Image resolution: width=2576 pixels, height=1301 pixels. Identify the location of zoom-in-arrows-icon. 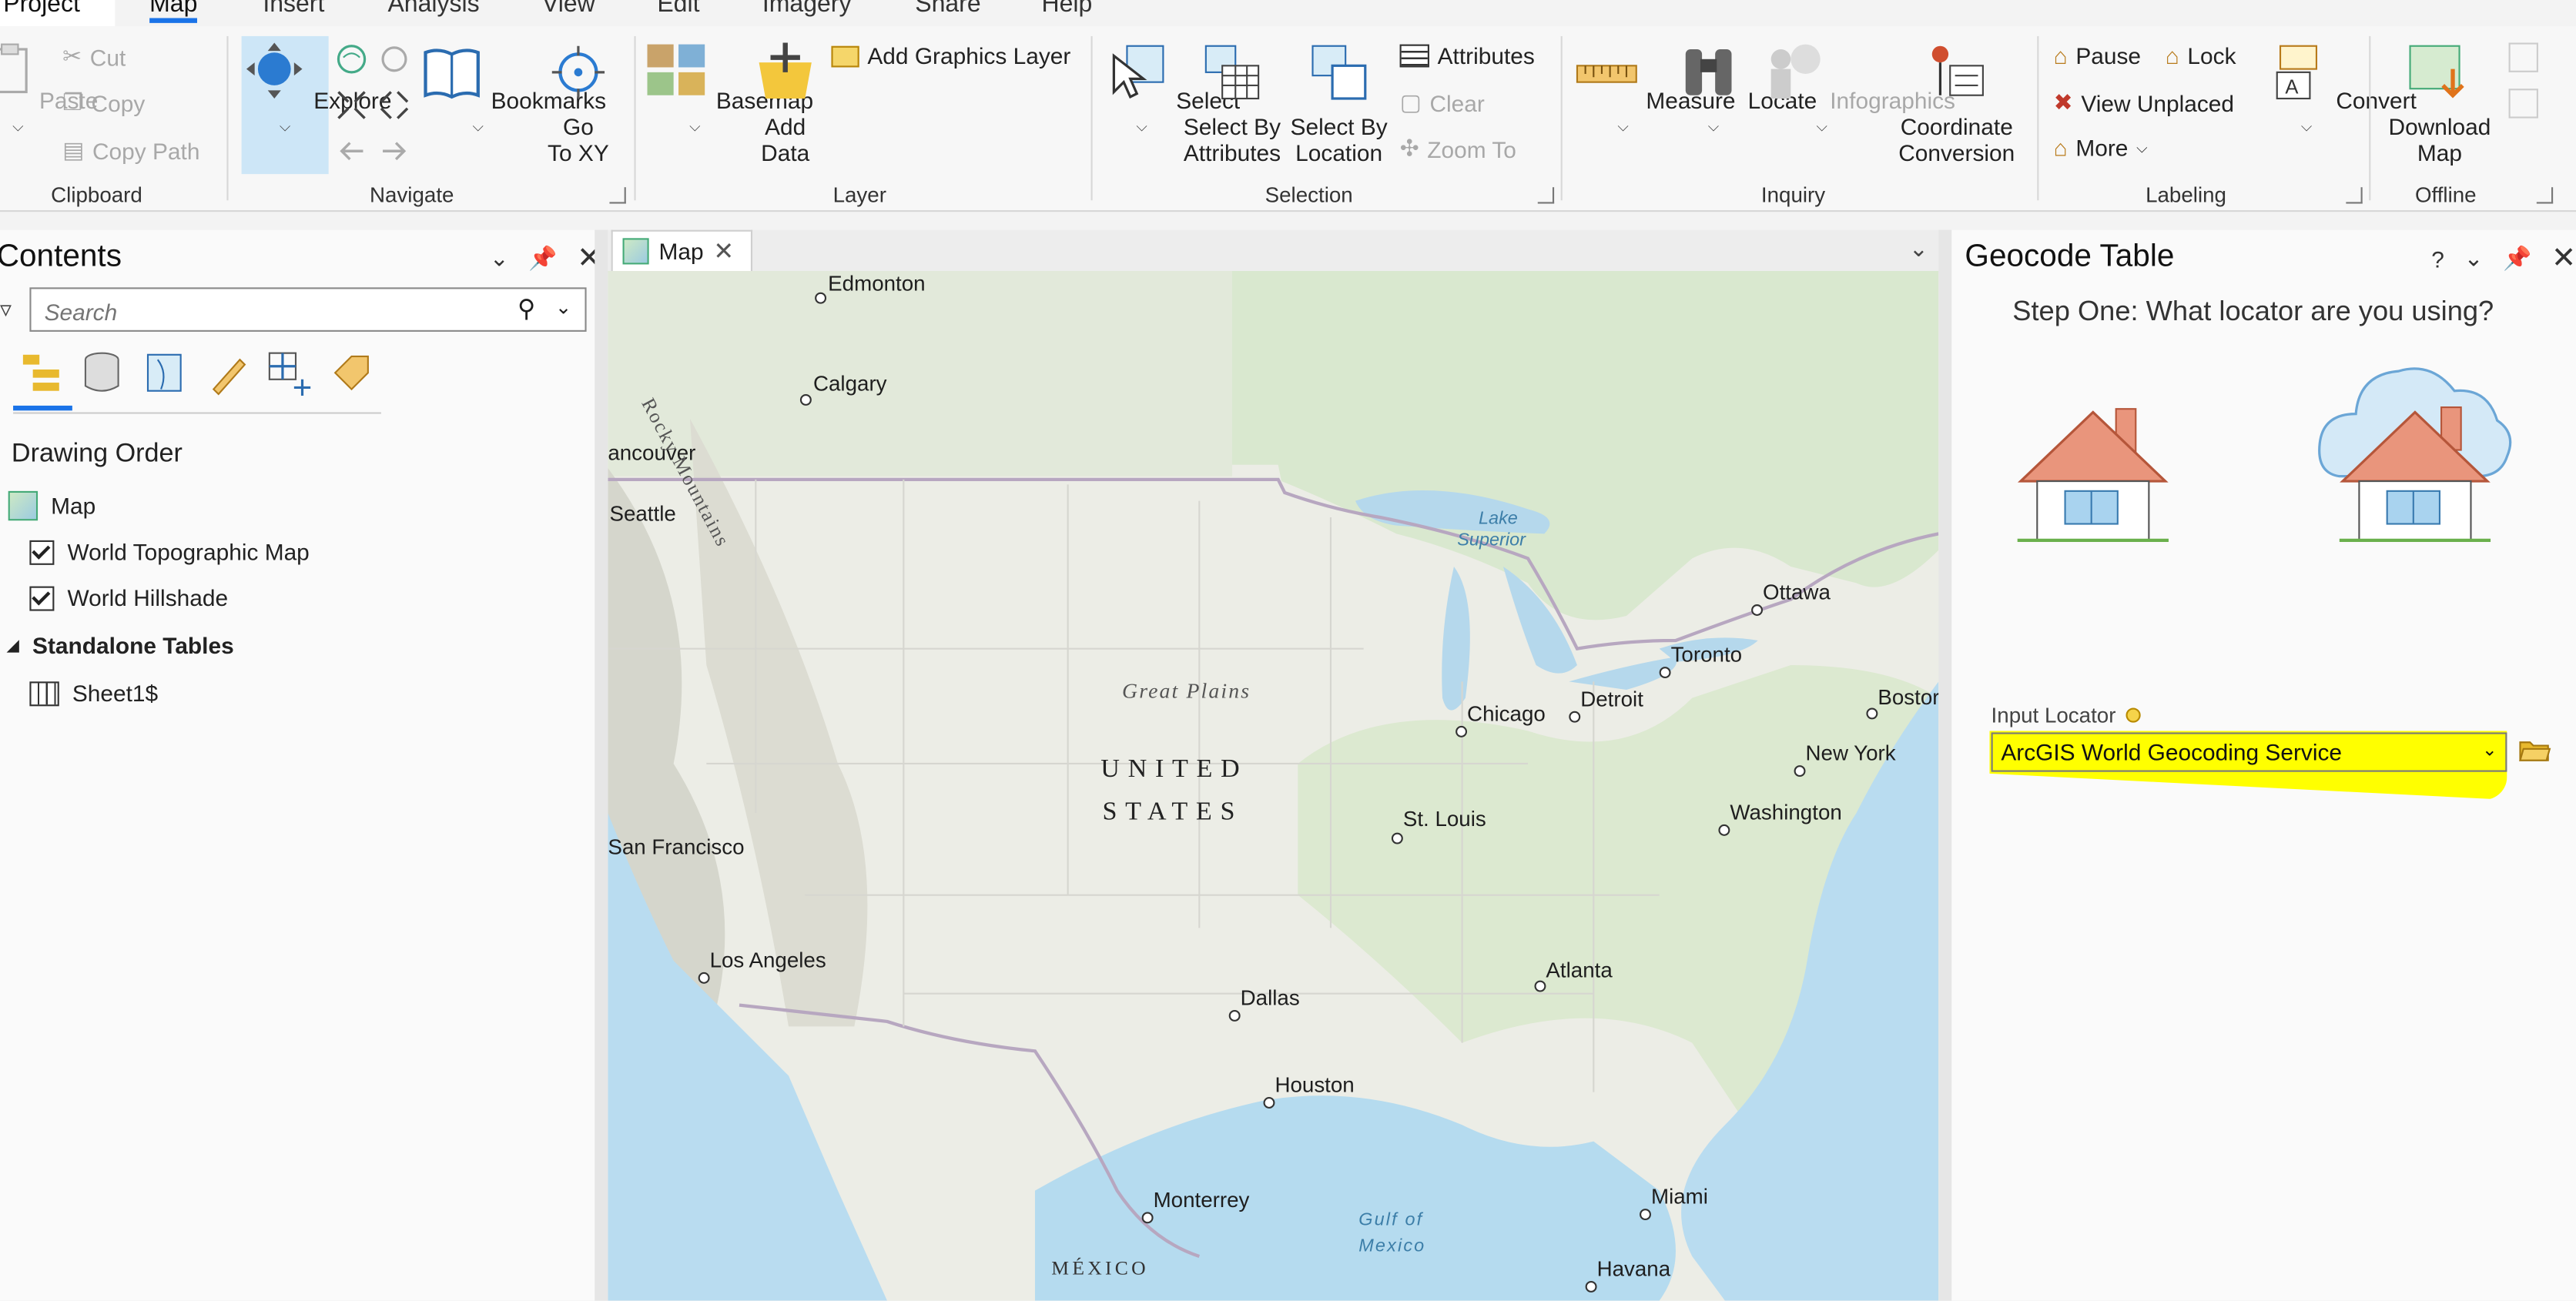
(352, 105).